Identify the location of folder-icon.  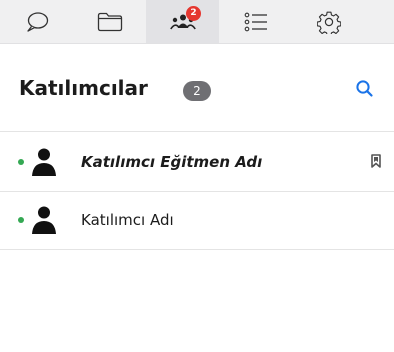
(109, 21).